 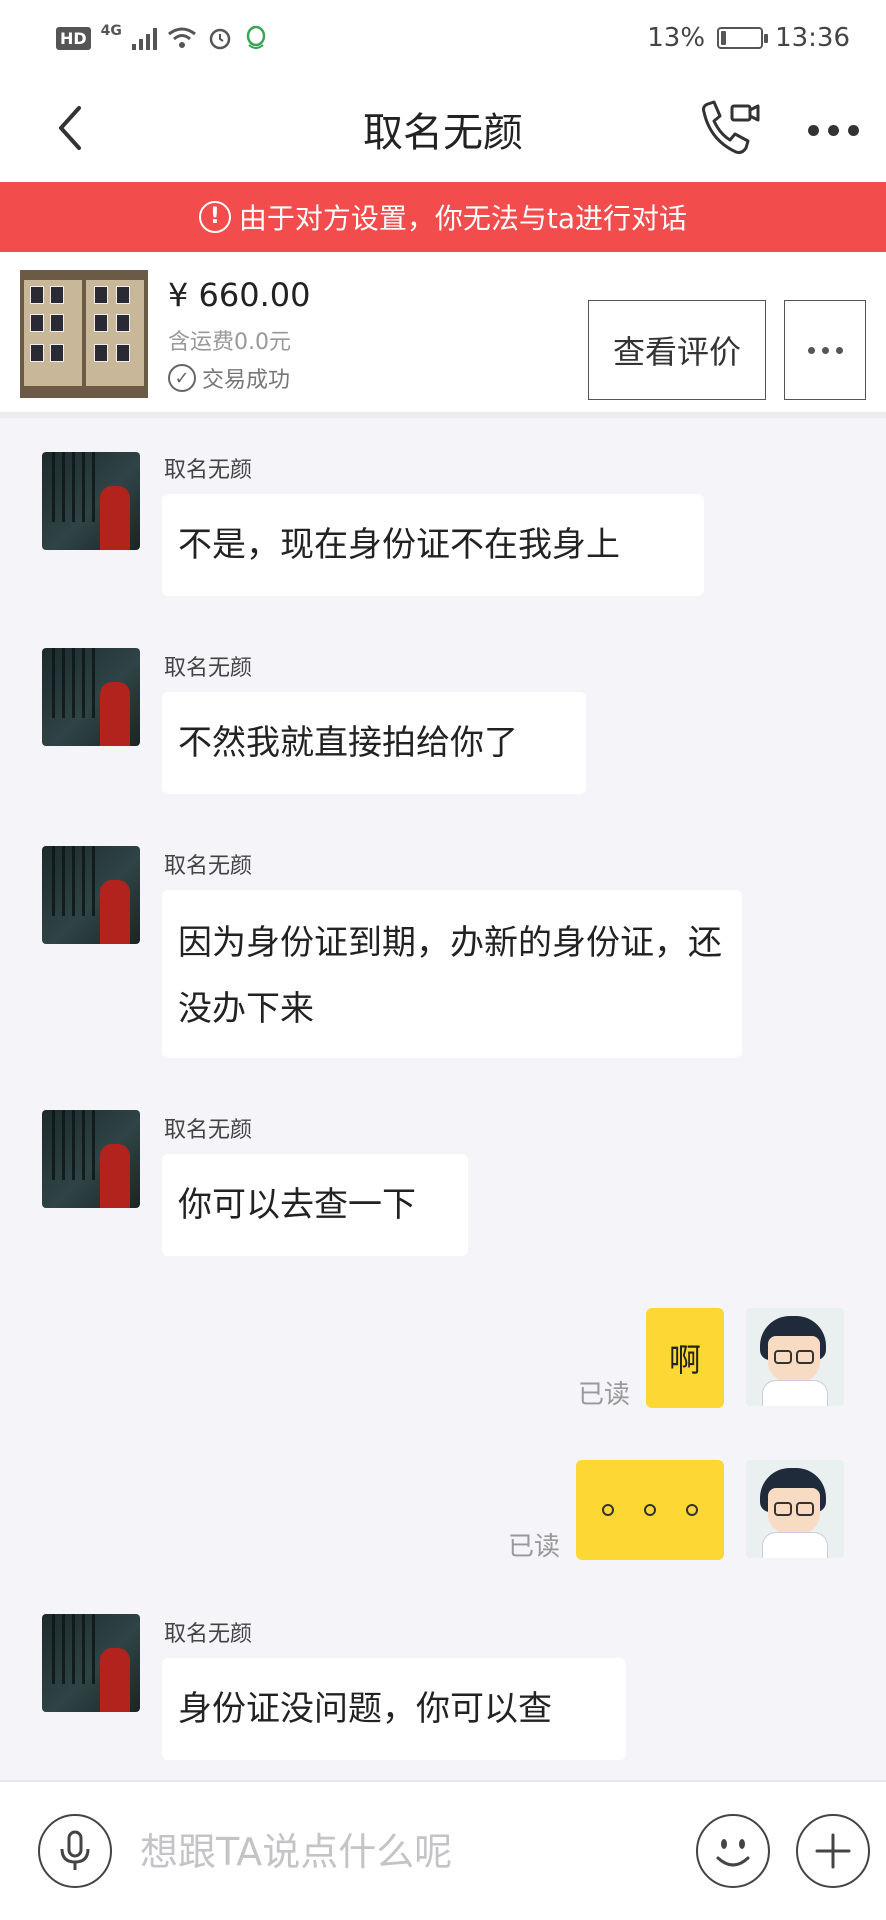 I want to click on more-actions-button, so click(x=833, y=1851).